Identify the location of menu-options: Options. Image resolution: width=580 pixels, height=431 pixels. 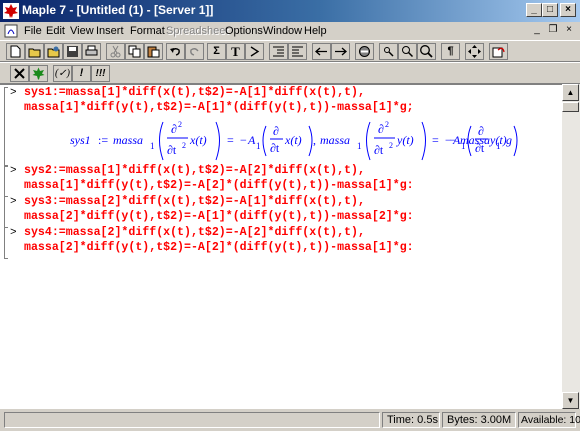
(244, 31).